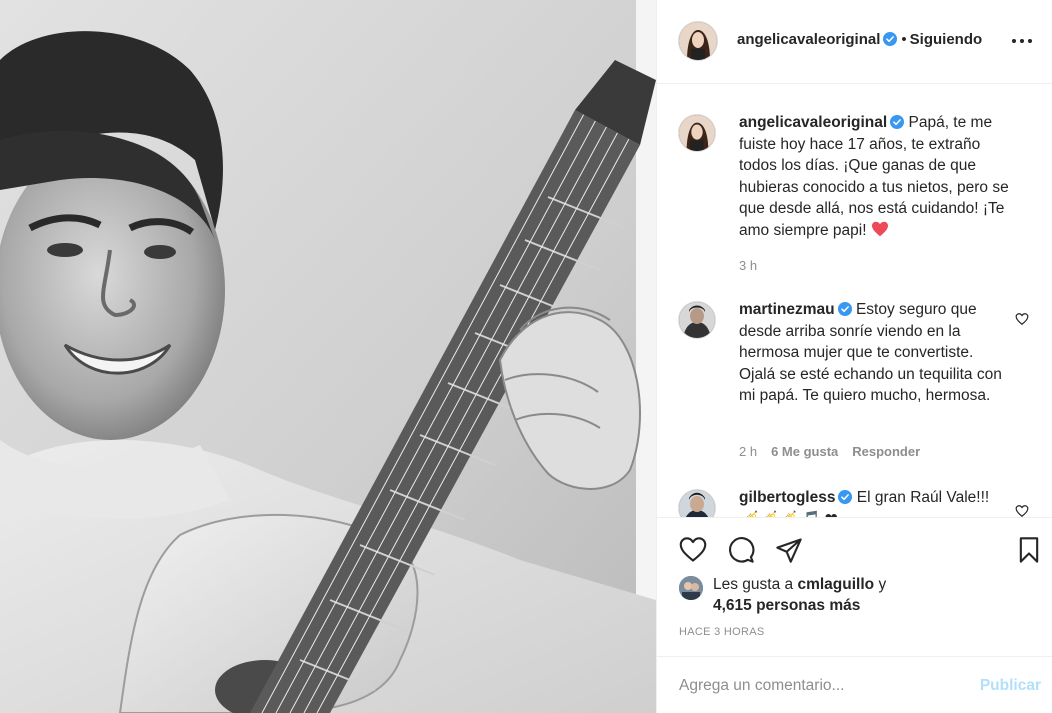 The width and height of the screenshot is (1052, 713). I want to click on post-timestamp: HACE 3 HORAS, so click(722, 632).